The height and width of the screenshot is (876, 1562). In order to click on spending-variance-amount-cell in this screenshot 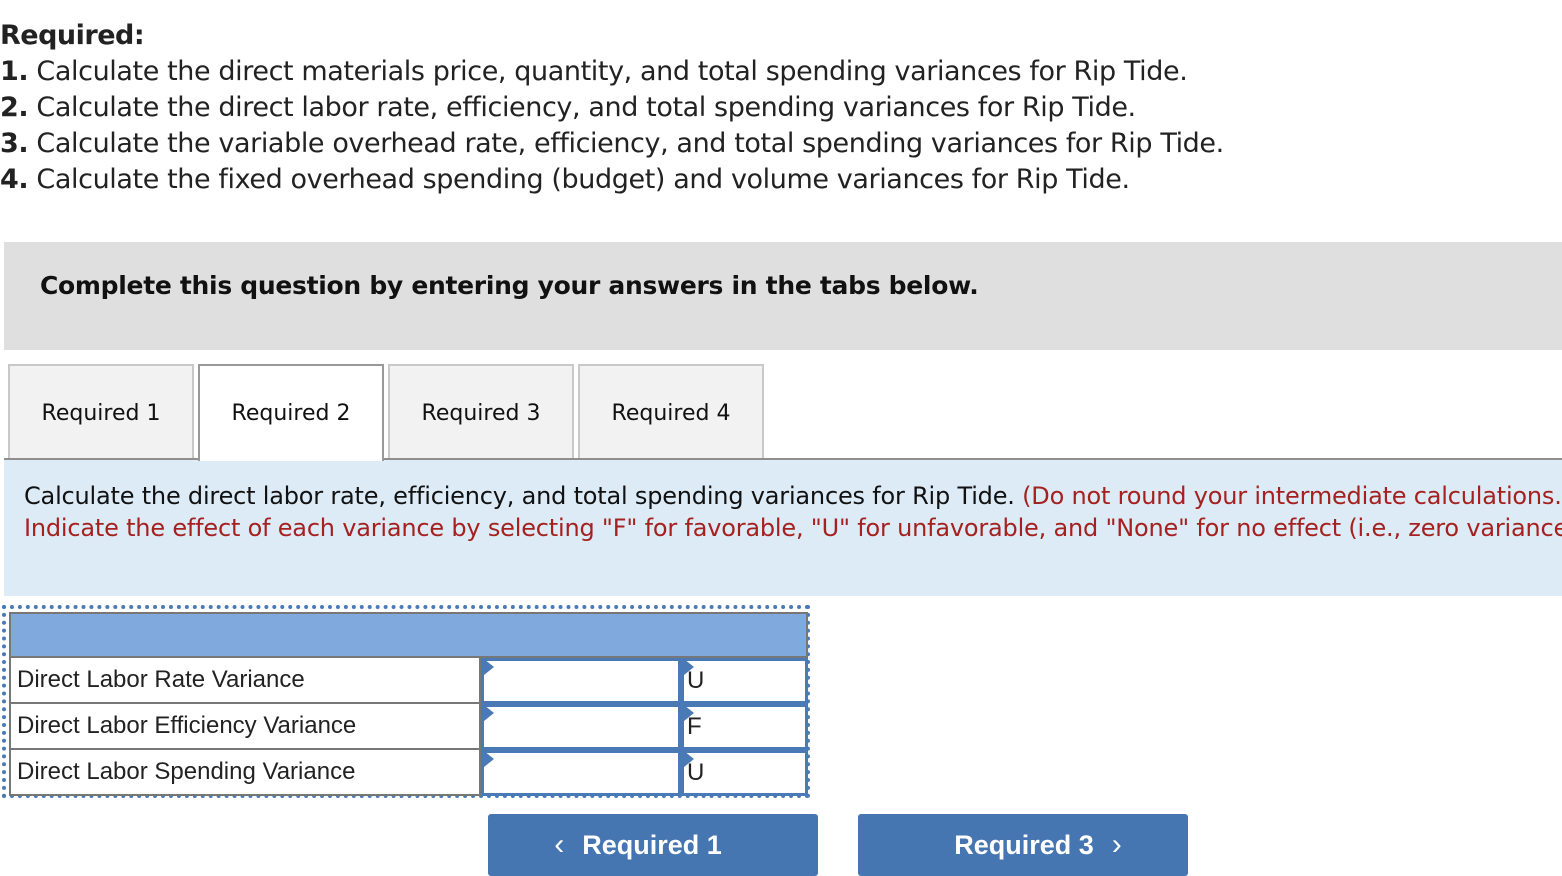, I will do `click(581, 773)`.